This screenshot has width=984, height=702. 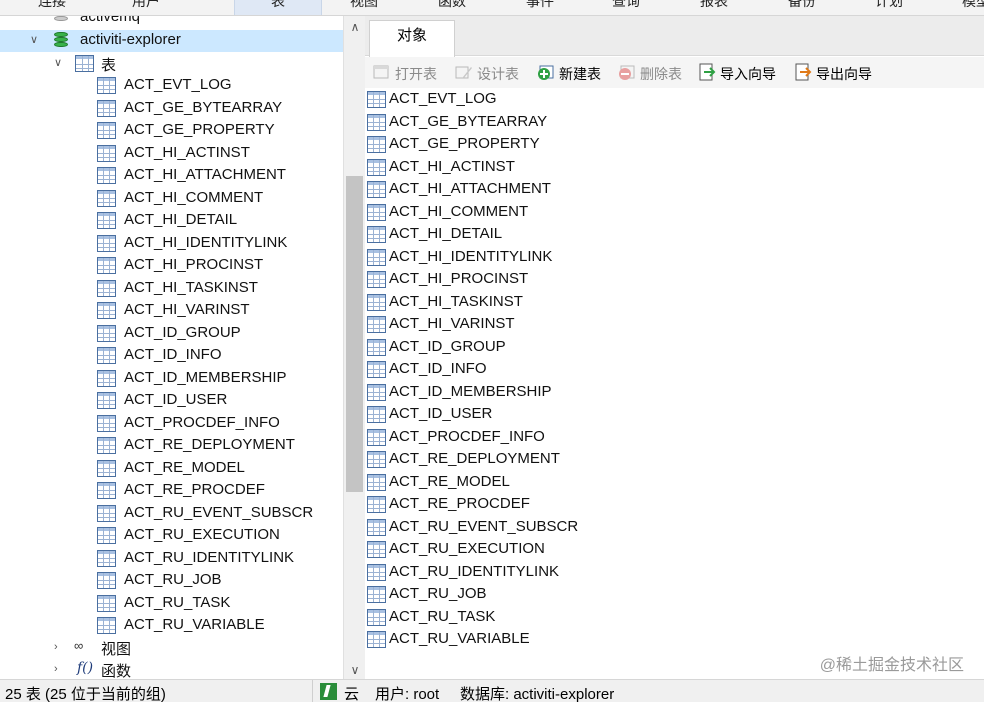 What do you see at coordinates (171, 379) in the screenshot?
I see `sidebar-table-item: ACT_ID_MEMBERSHIP` at bounding box center [171, 379].